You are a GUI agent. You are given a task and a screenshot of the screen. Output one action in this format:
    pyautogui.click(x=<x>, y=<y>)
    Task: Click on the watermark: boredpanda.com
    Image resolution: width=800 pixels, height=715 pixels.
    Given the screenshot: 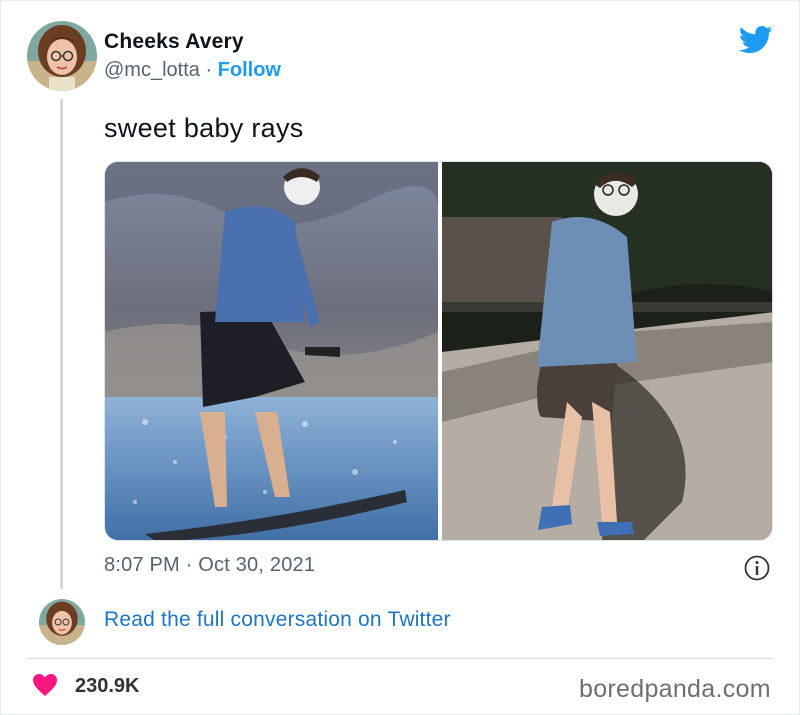 What is the action you would take?
    pyautogui.click(x=675, y=689)
    